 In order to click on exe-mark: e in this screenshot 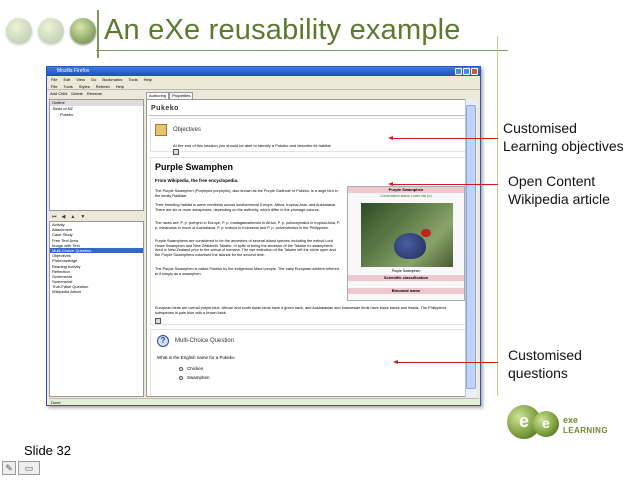, I will do `click(546, 424)`.